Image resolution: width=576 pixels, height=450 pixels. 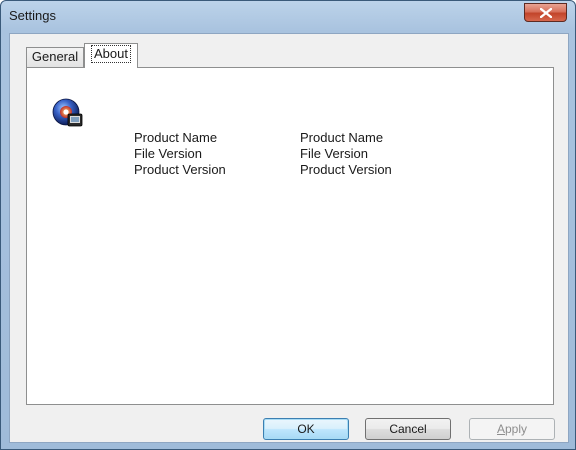 I want to click on apply-button-mnemonic: A, so click(x=500, y=429).